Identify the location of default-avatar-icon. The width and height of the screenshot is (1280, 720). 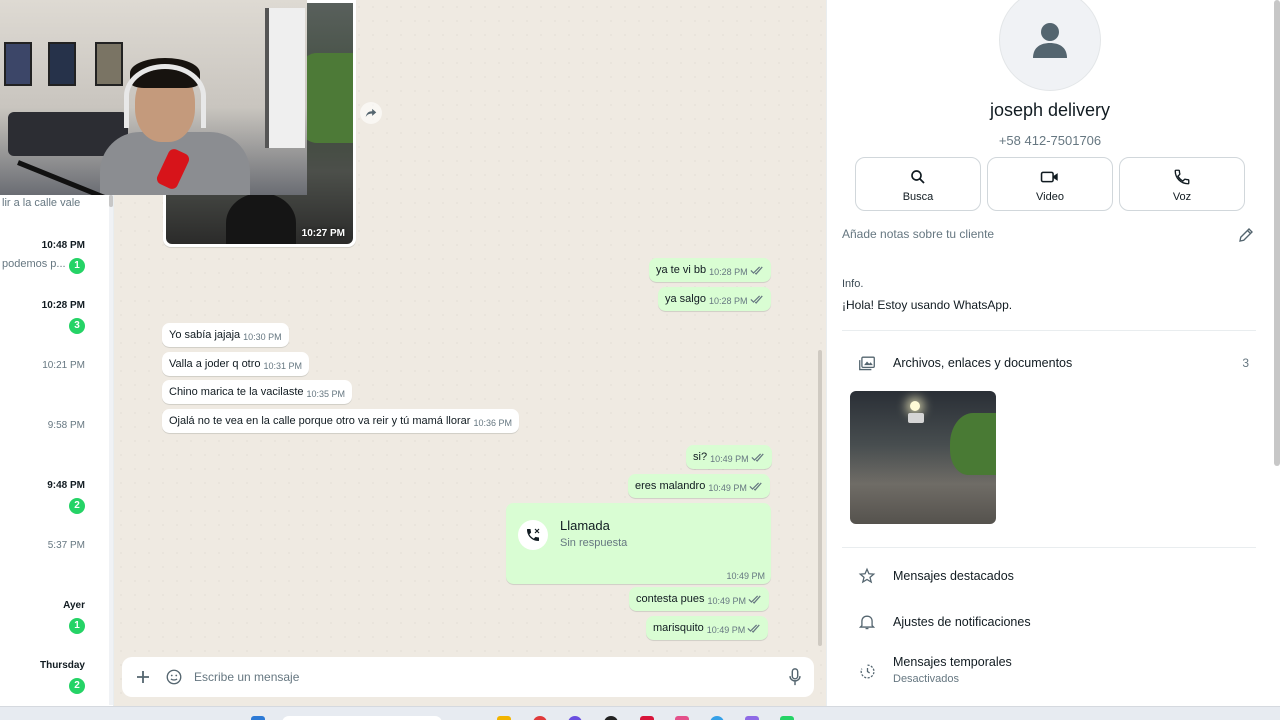
(1050, 40).